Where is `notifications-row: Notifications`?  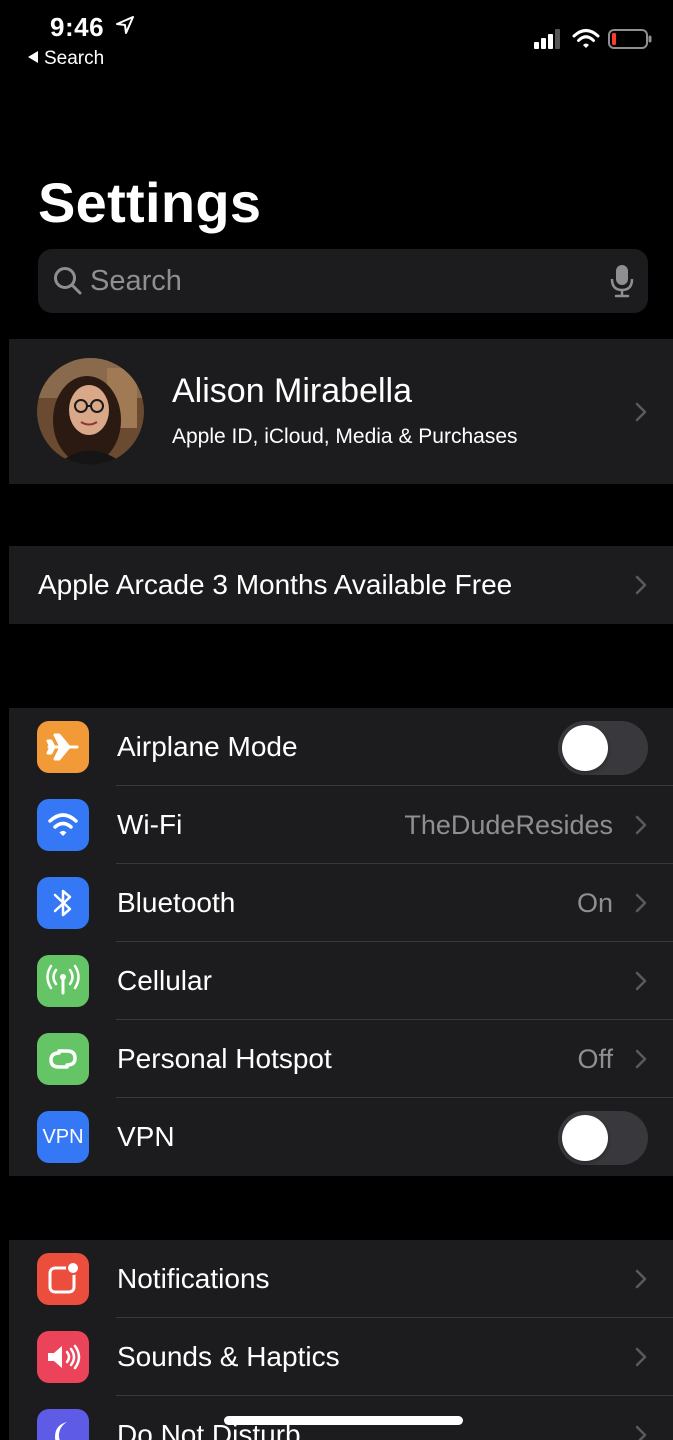 notifications-row: Notifications is located at coordinates (341, 1279).